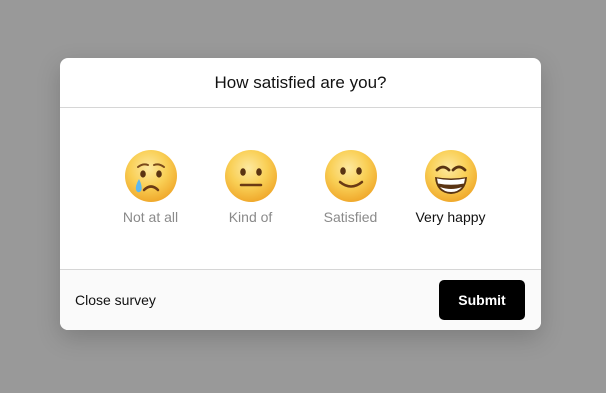 The image size is (606, 393). I want to click on crying-face-icon, so click(150, 176).